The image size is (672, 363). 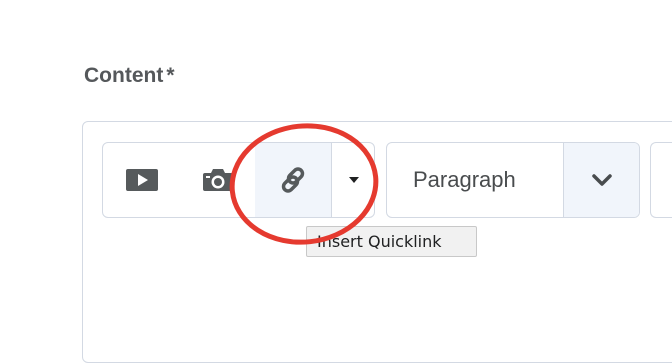 I want to click on media-toolbar-group, so click(x=238, y=180).